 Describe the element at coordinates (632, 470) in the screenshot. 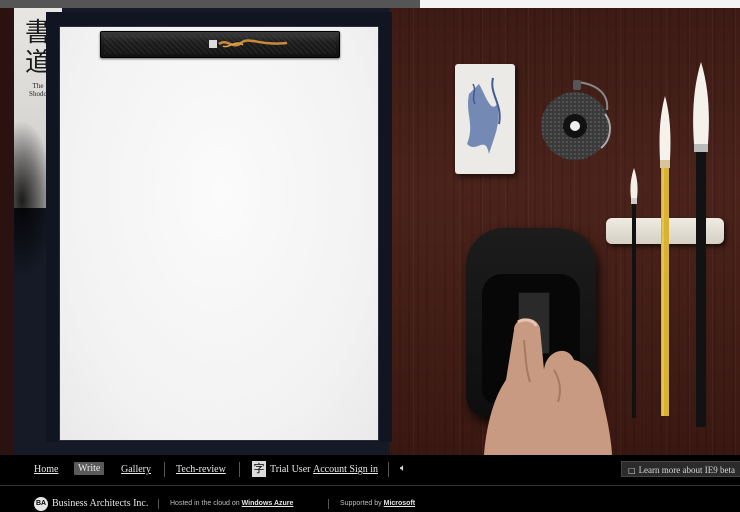

I see `window-icon: □` at that location.